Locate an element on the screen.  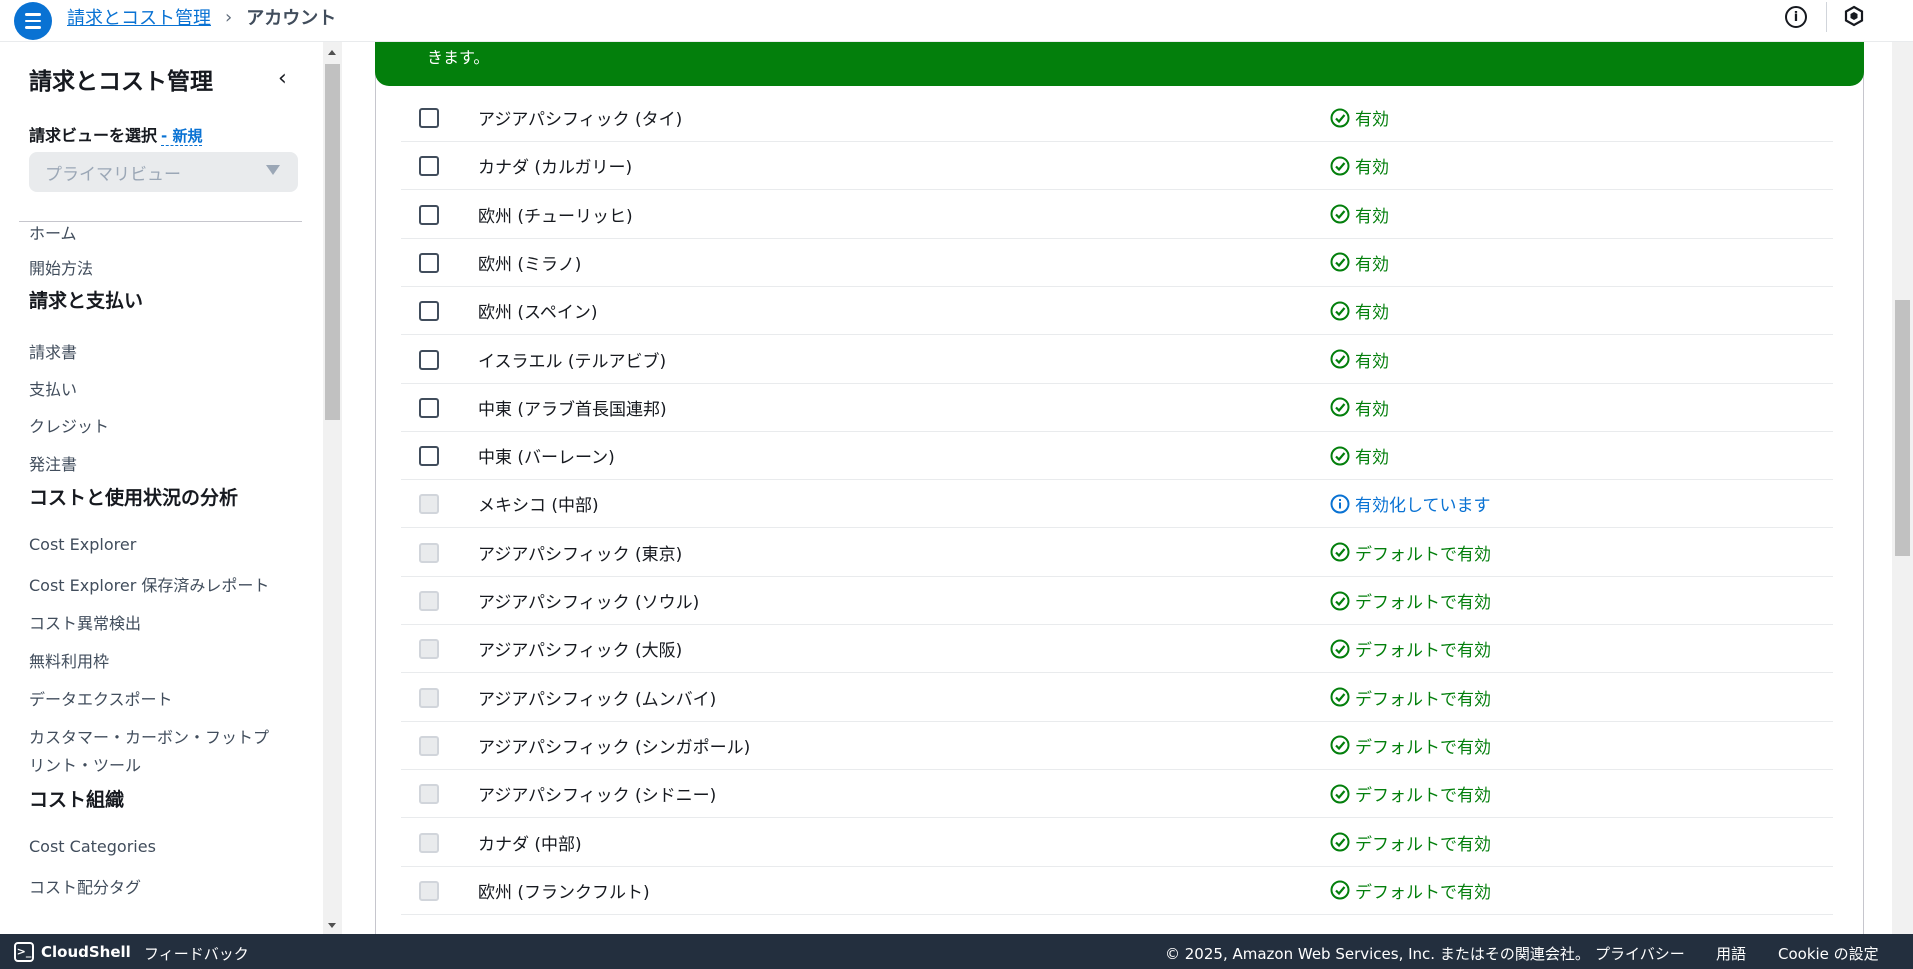
terms-link: 用語 is located at coordinates (1731, 953).